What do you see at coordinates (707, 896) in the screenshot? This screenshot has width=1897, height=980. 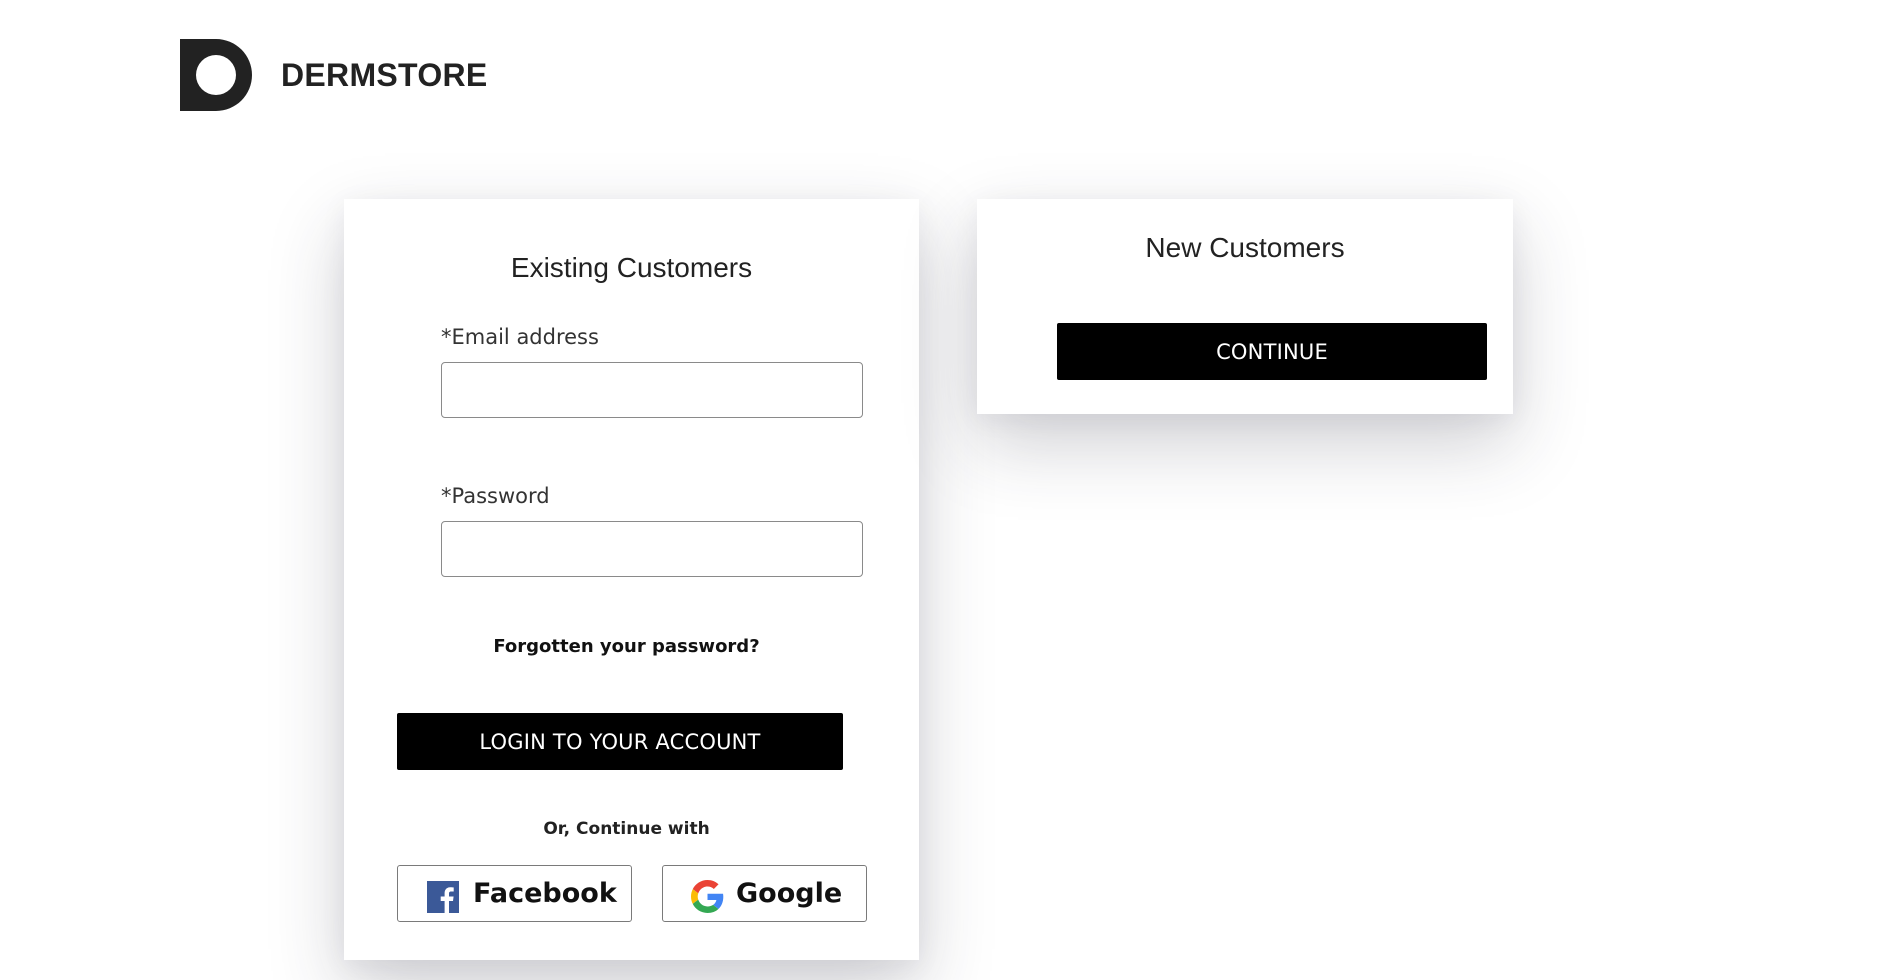 I see `google-icon` at bounding box center [707, 896].